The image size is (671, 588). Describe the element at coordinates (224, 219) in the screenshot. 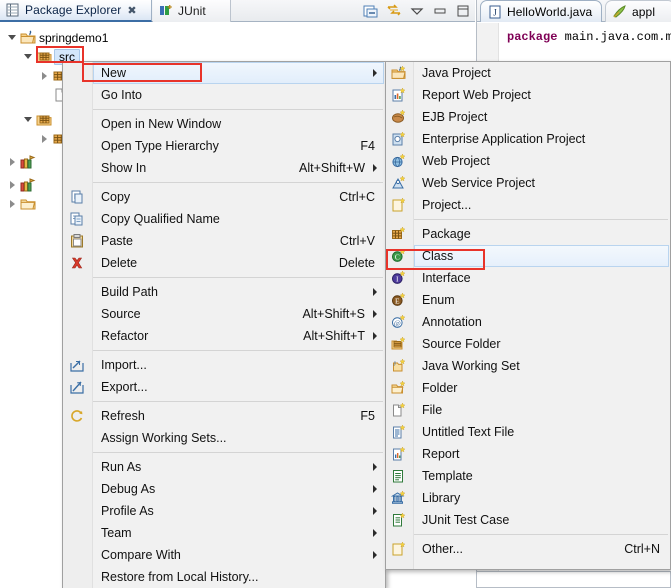

I see `menu-item-copy-qualified-name: Copy Qualified Name` at that location.